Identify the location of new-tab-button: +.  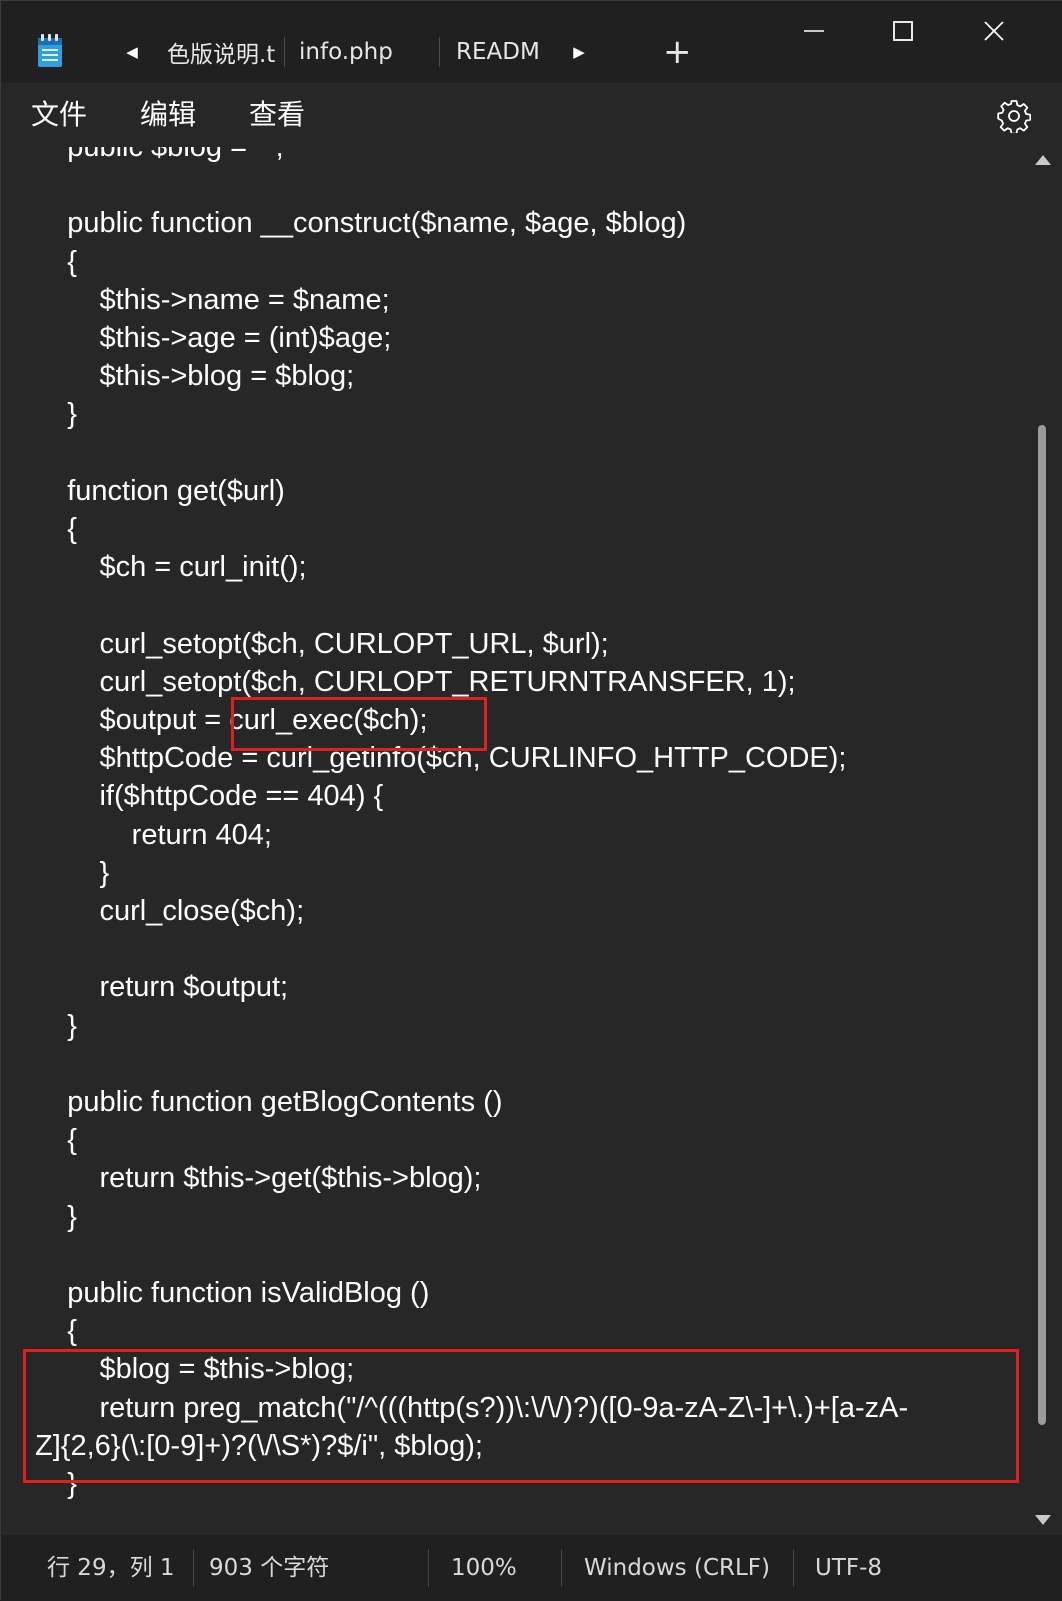
(677, 52).